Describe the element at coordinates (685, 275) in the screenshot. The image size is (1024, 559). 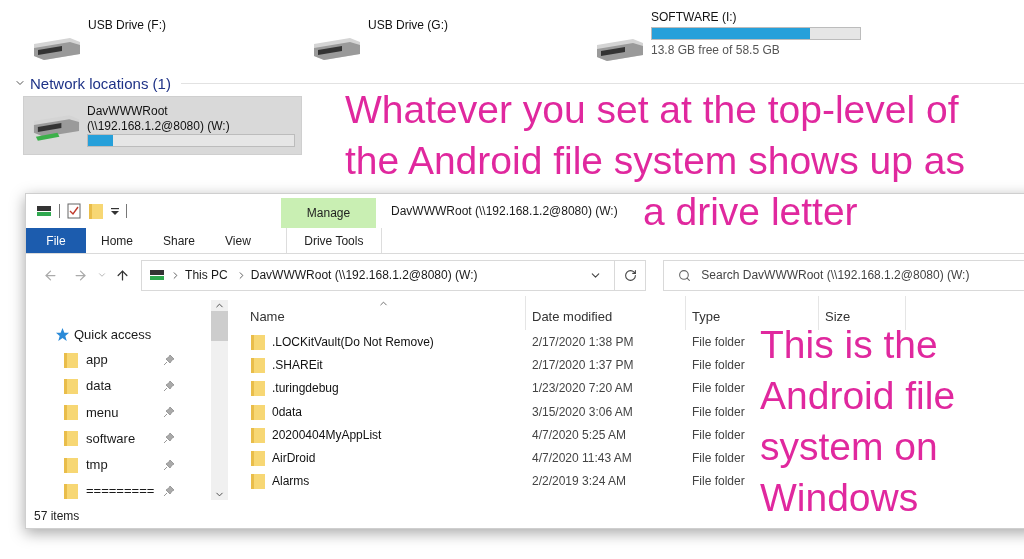
I see `search-icon` at that location.